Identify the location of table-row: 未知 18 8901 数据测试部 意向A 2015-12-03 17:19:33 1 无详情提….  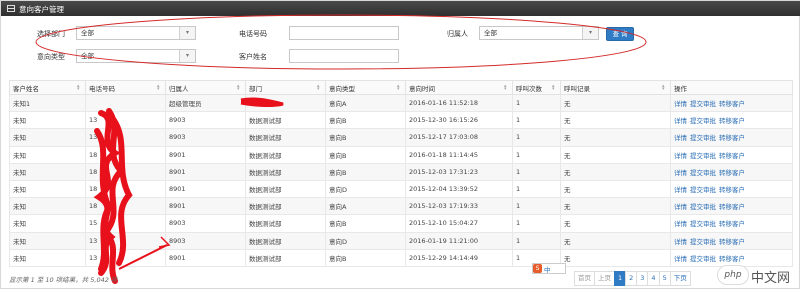
(401, 206).